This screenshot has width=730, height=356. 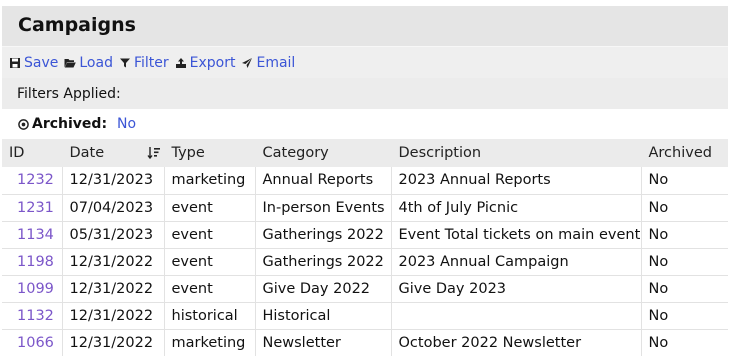 What do you see at coordinates (126, 124) in the screenshot?
I see `filter-value-link: No` at bounding box center [126, 124].